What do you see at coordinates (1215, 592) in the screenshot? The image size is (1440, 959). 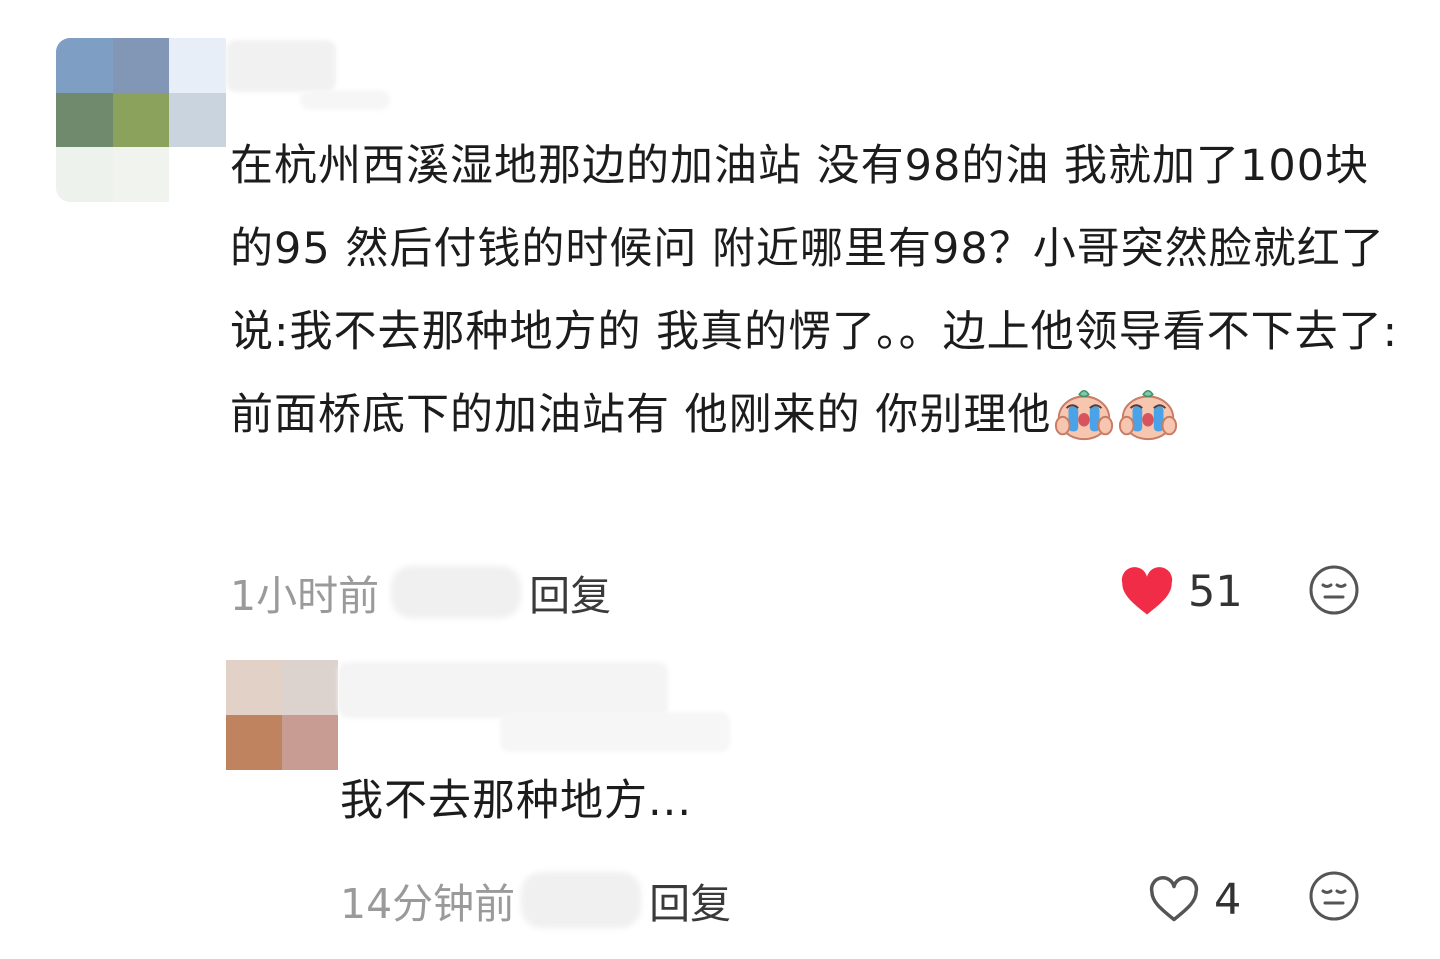 I see `like-count: 51` at bounding box center [1215, 592].